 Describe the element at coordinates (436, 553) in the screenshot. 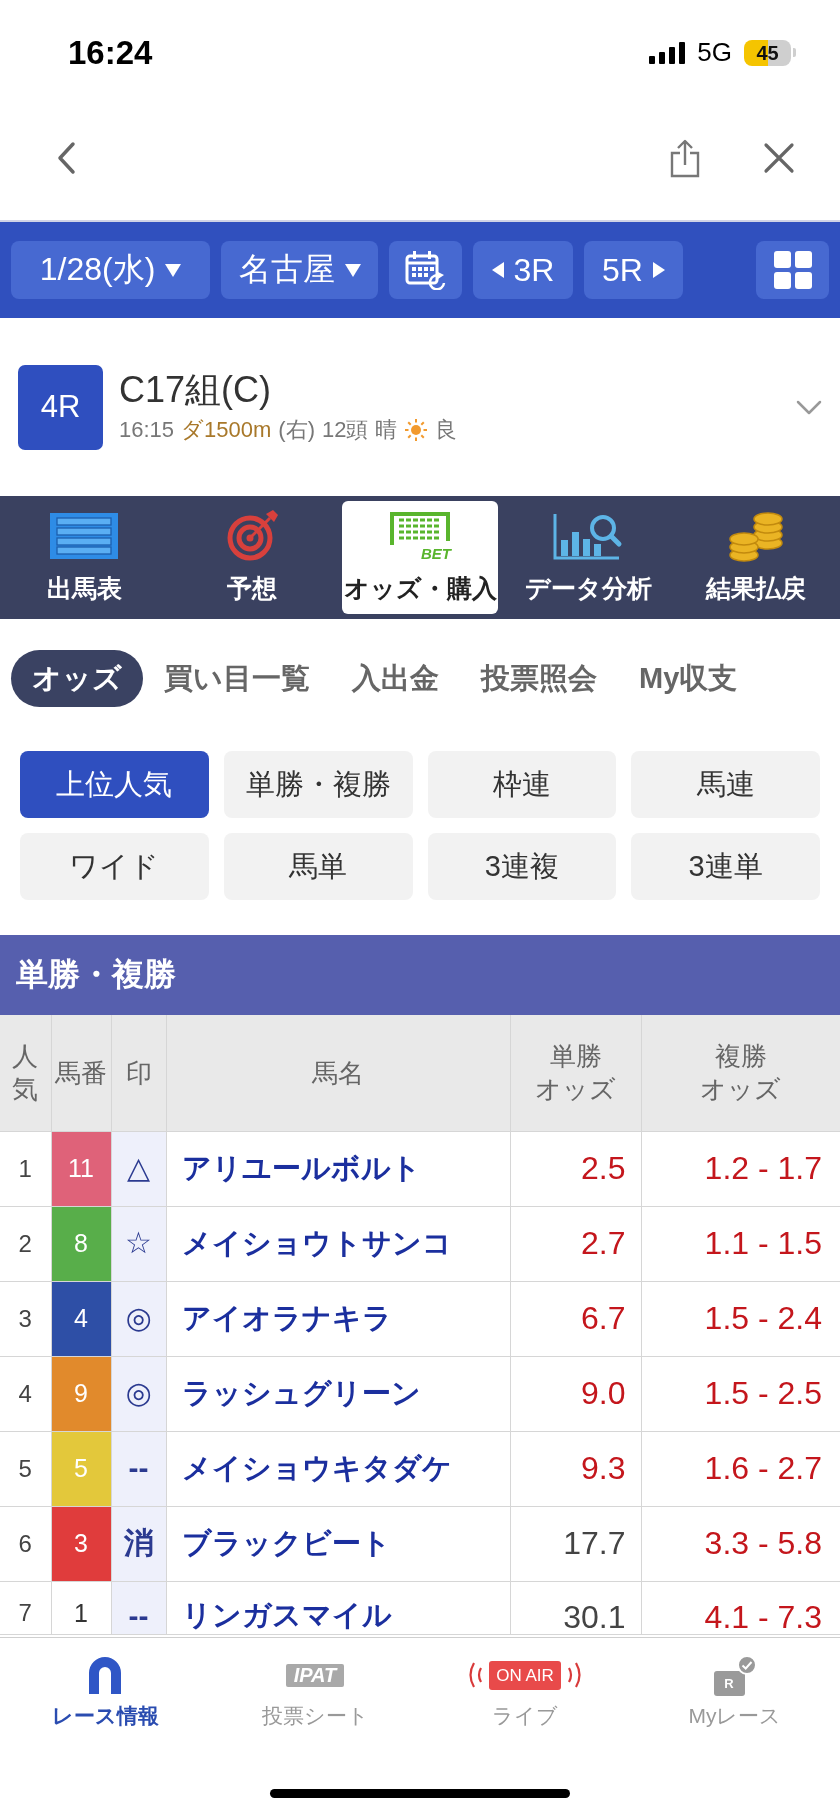

I see `bet-label: BET` at that location.